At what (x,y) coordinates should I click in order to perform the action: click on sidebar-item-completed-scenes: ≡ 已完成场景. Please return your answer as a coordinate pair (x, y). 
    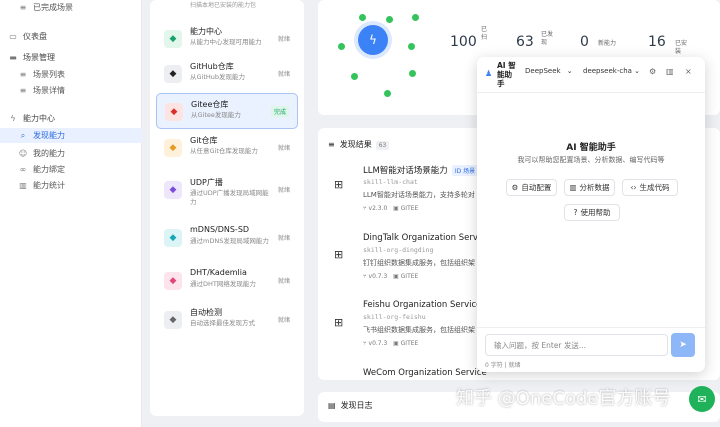
    Looking at the image, I should click on (71, 7).